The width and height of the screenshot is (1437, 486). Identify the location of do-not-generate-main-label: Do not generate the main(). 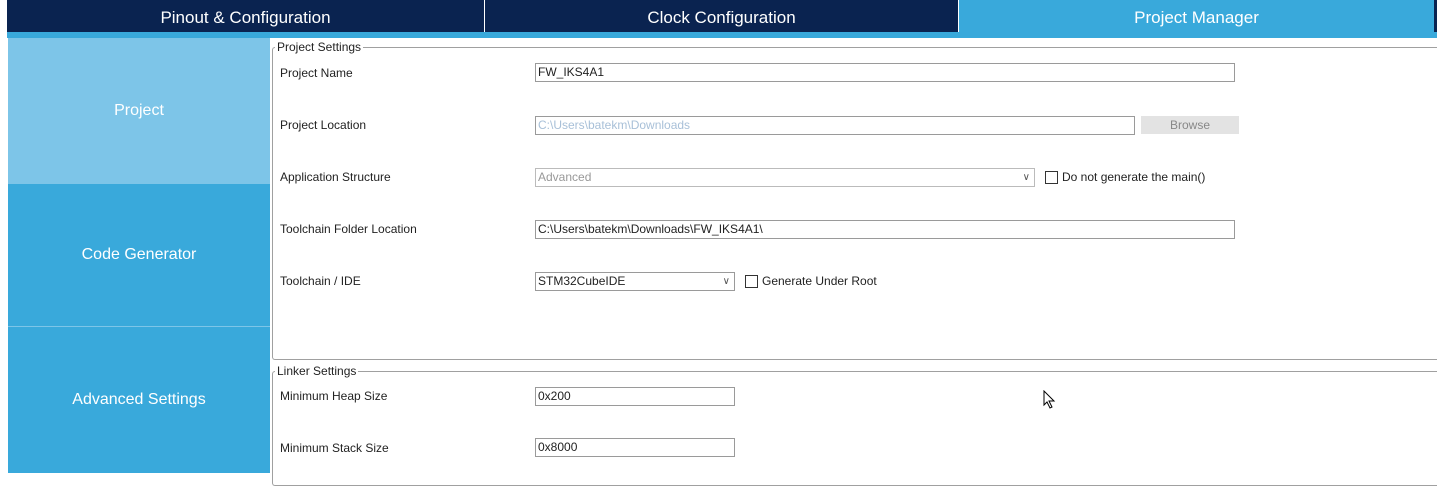
(1134, 177).